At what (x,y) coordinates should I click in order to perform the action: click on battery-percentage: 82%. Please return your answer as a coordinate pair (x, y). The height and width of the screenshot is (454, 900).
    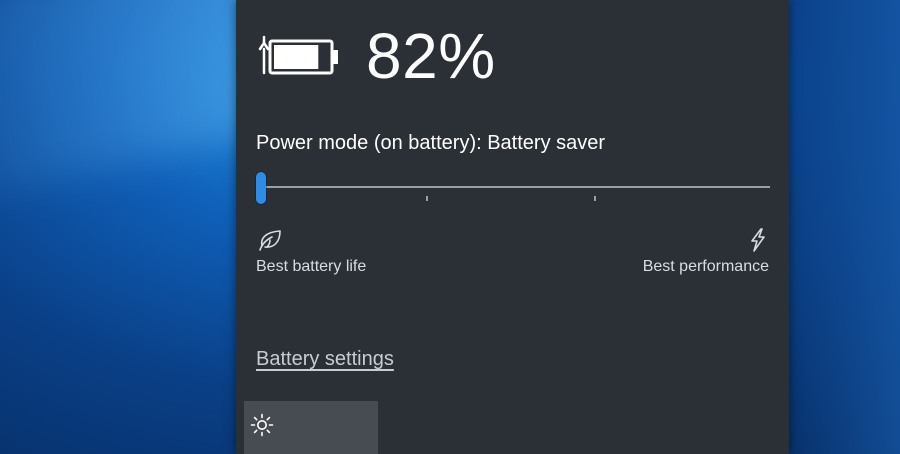
    Looking at the image, I should click on (431, 56).